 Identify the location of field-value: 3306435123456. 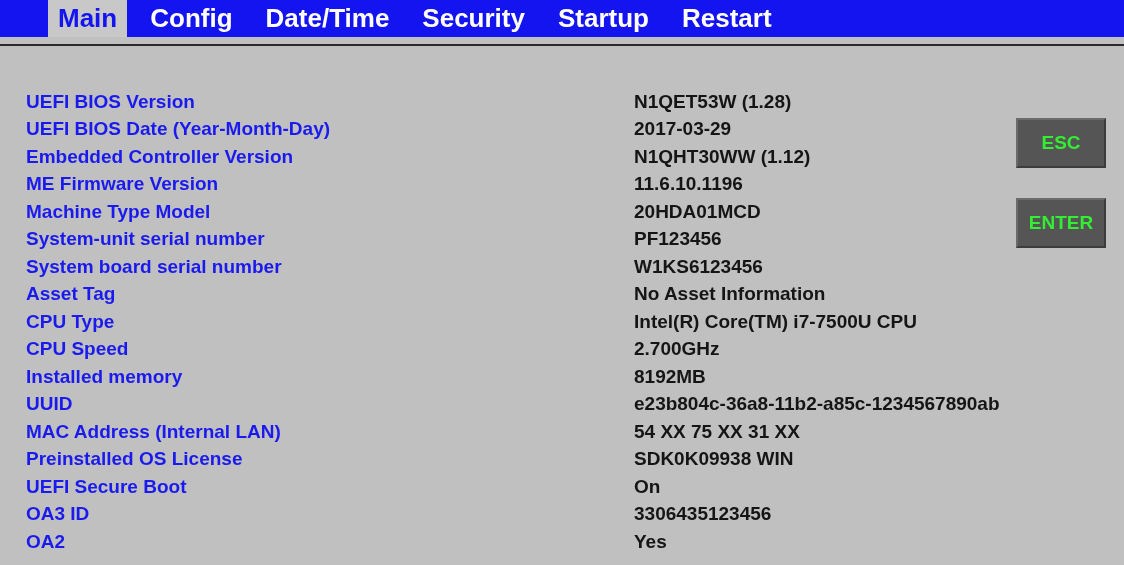
(703, 514).